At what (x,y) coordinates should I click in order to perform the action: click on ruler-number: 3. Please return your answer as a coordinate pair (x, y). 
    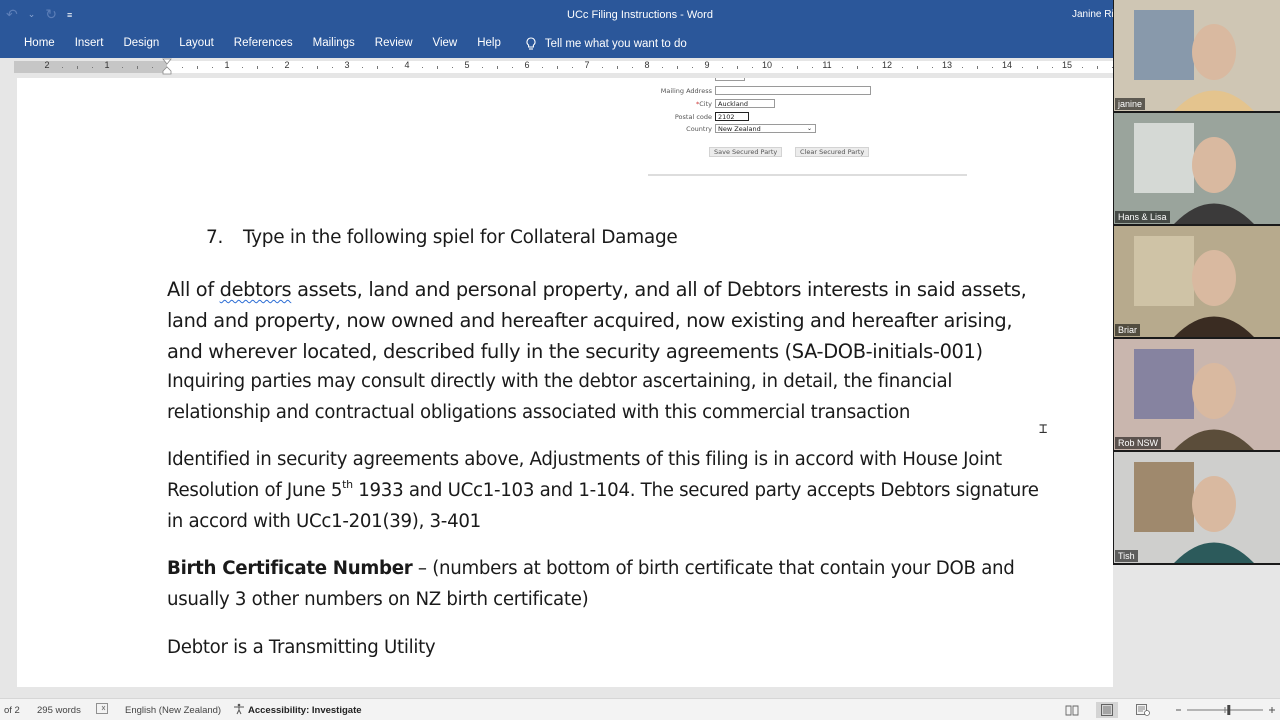
    Looking at the image, I should click on (347, 65).